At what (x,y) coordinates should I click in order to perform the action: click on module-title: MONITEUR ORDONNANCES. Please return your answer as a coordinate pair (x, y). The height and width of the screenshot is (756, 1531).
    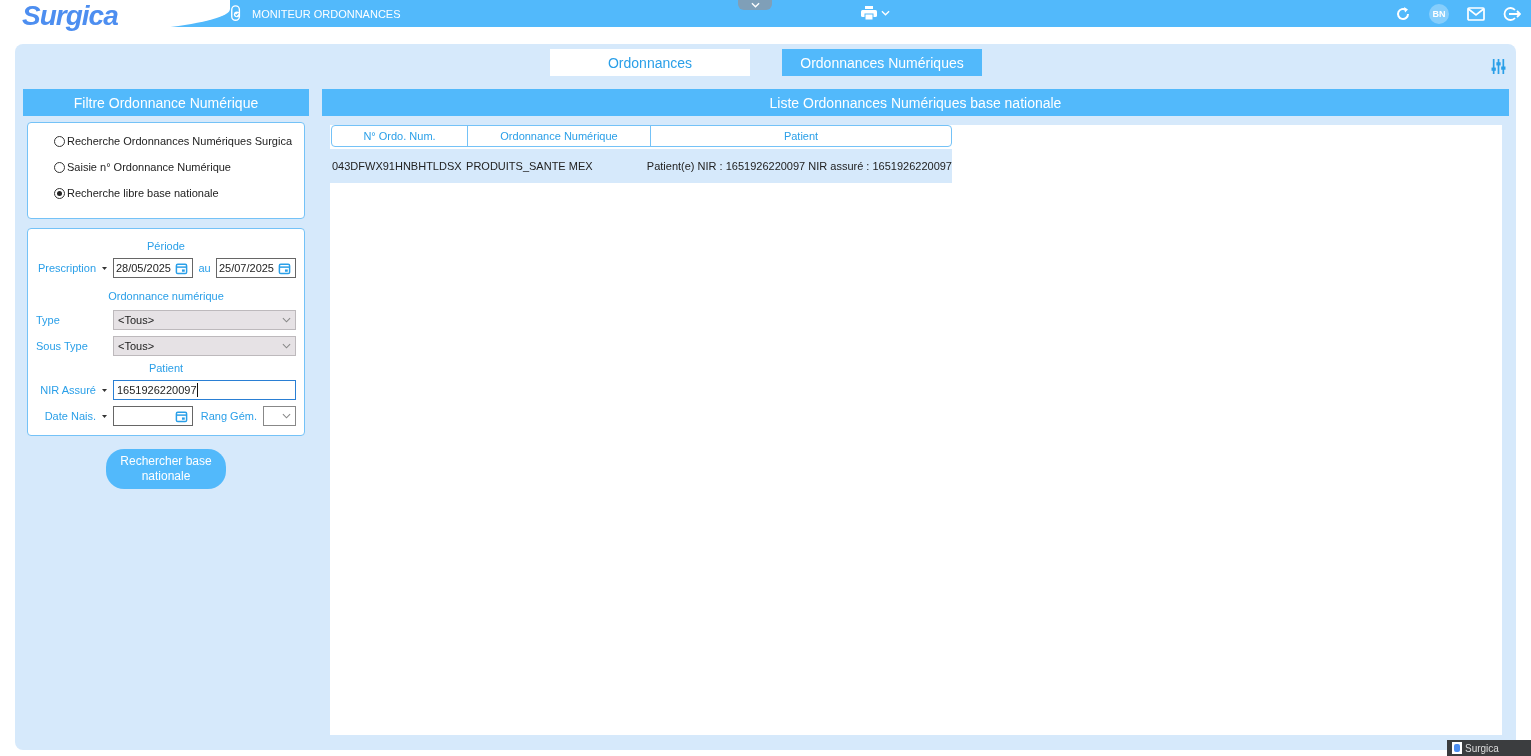
    Looking at the image, I should click on (326, 13).